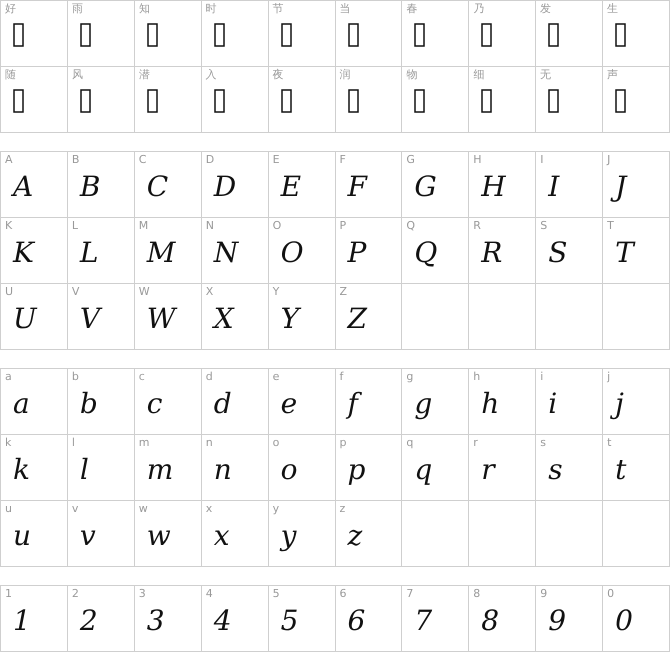 The height and width of the screenshot is (660, 670). Describe the element at coordinates (143, 509) in the screenshot. I see `character-label: w` at that location.